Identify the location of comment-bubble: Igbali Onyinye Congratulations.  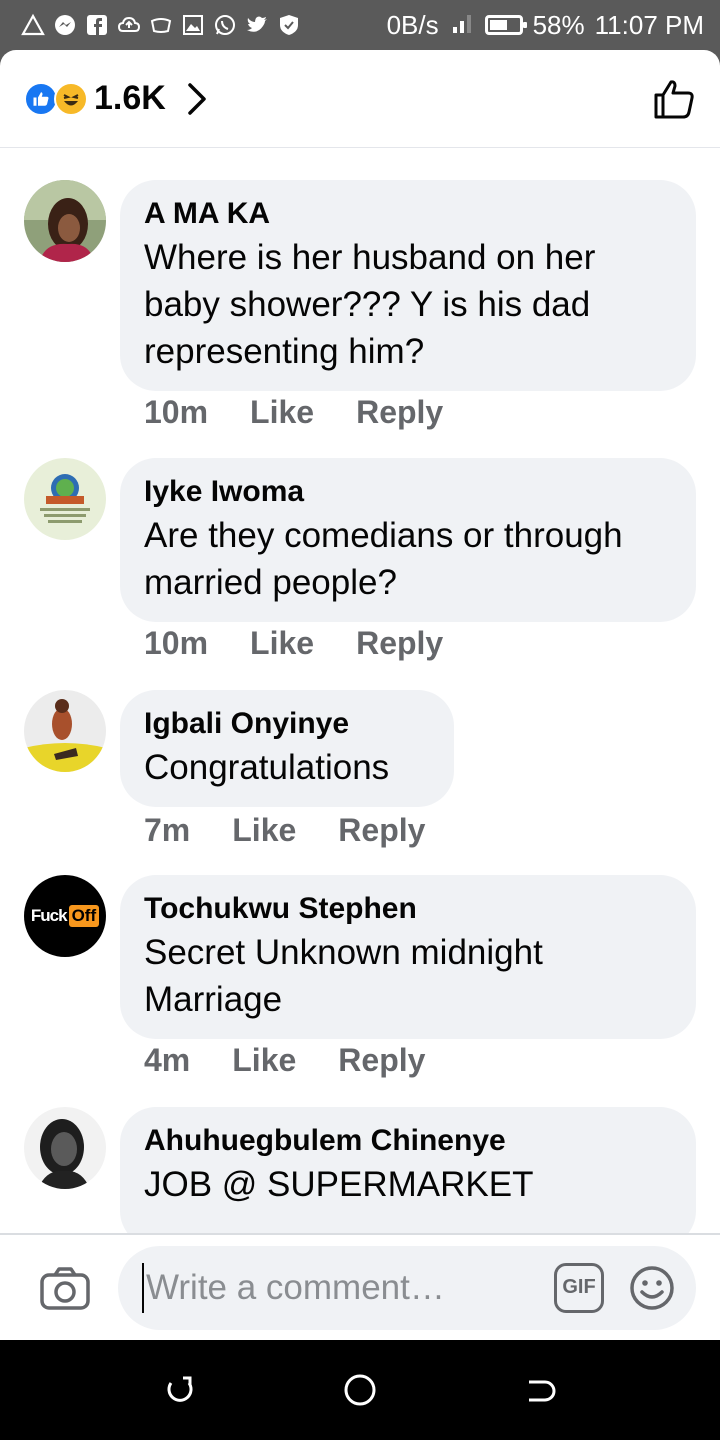
(287, 748).